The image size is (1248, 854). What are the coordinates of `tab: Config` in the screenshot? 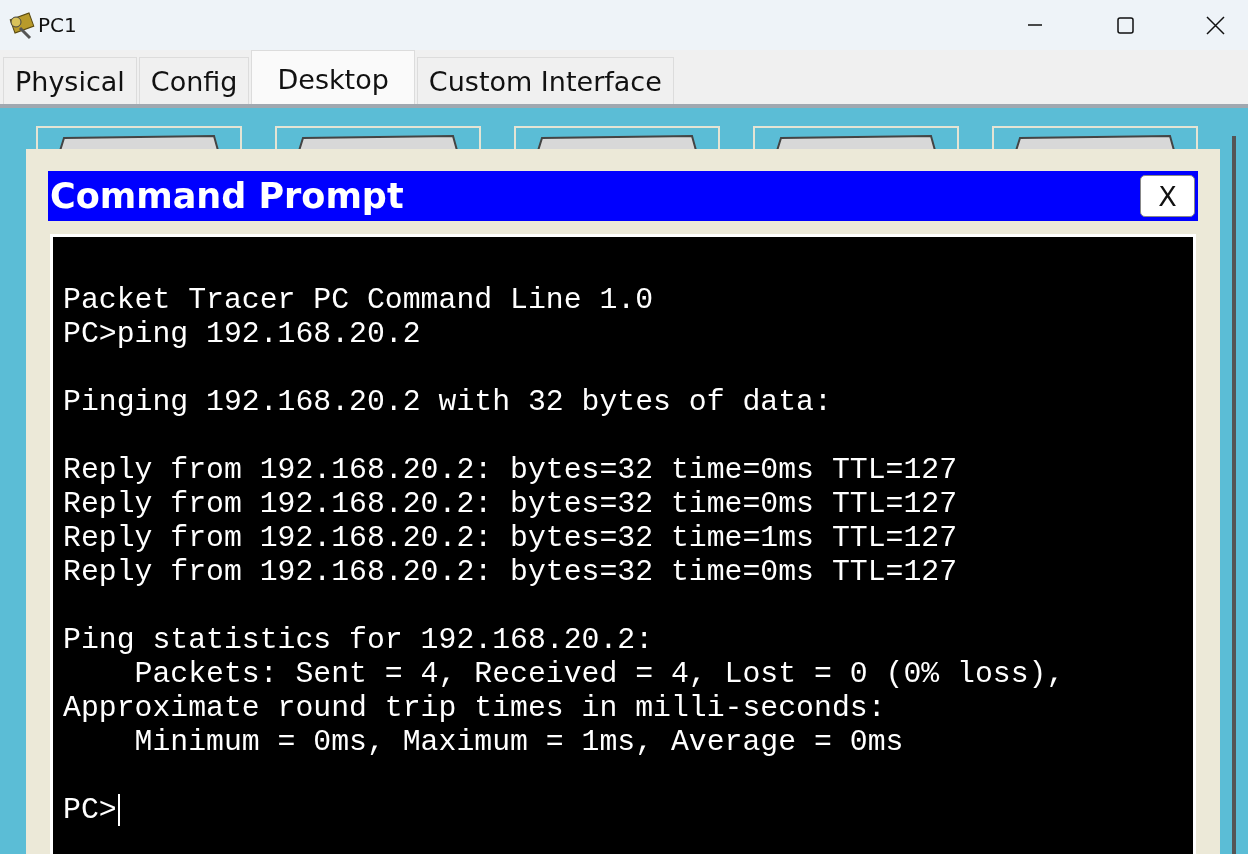 It's located at (194, 80).